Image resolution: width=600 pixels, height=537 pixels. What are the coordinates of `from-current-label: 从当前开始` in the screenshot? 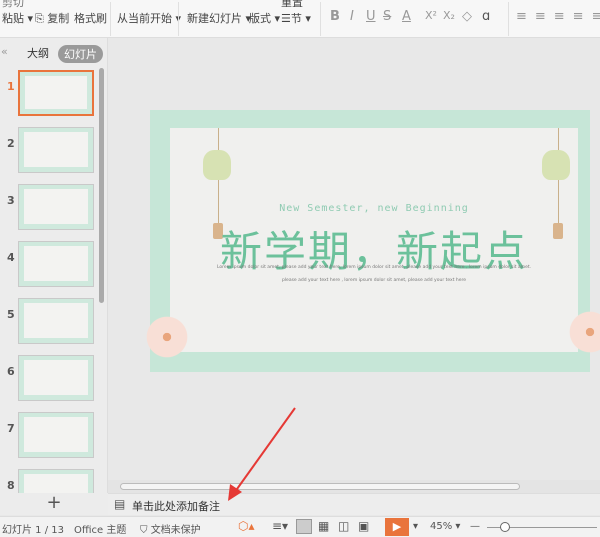 It's located at (144, 18).